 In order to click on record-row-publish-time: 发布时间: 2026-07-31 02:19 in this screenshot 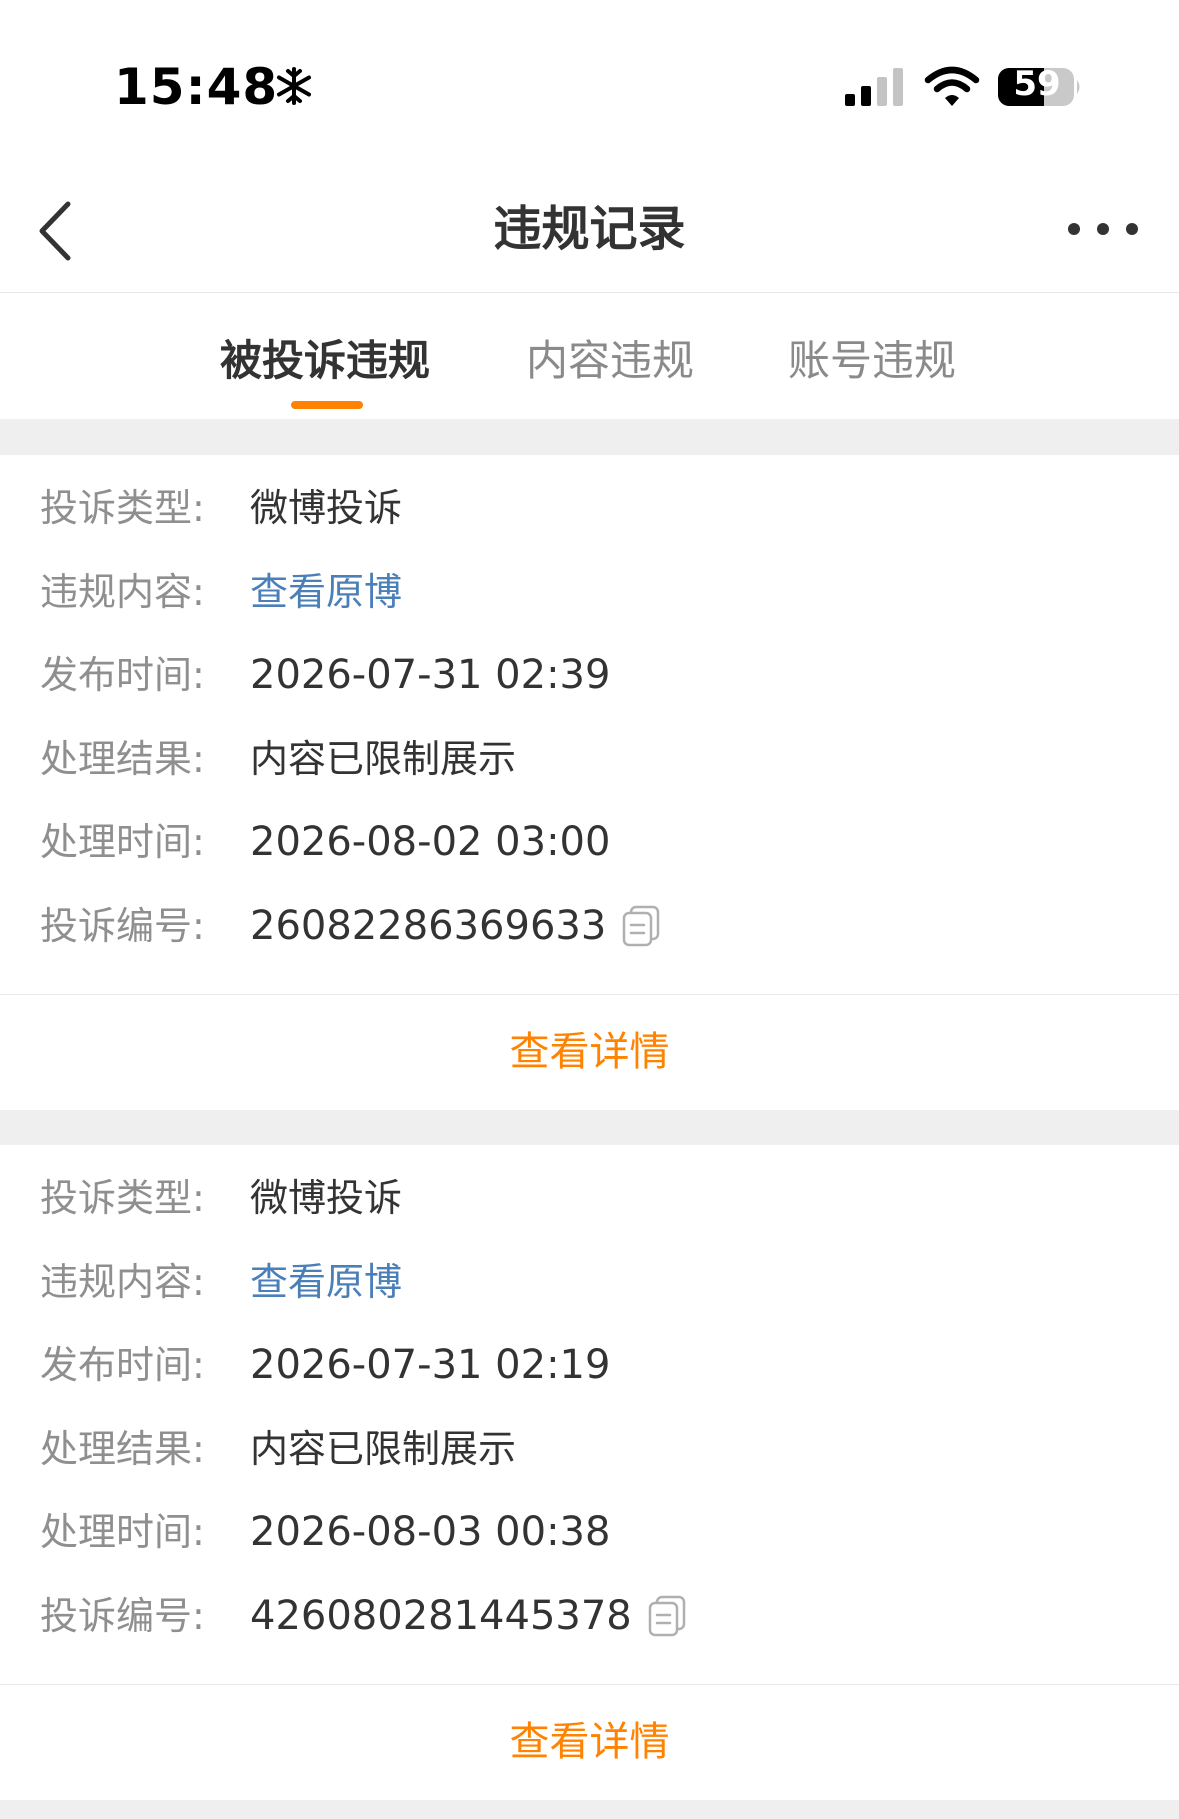, I will do `click(325, 1365)`.